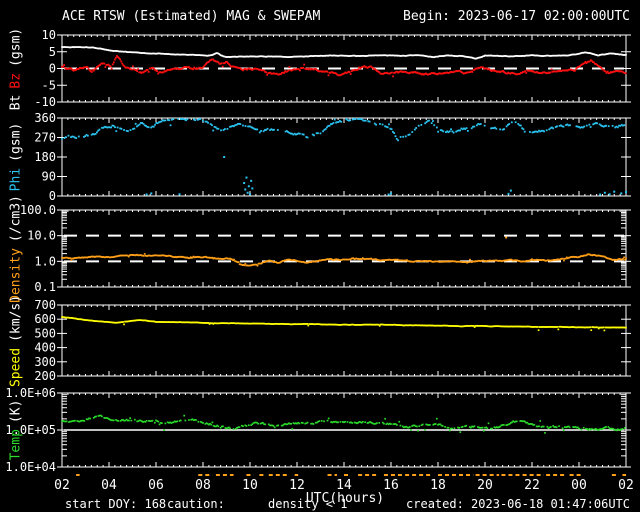 The width and height of the screenshot is (640, 512). I want to click on axis-title-part: (K), so click(16, 411).